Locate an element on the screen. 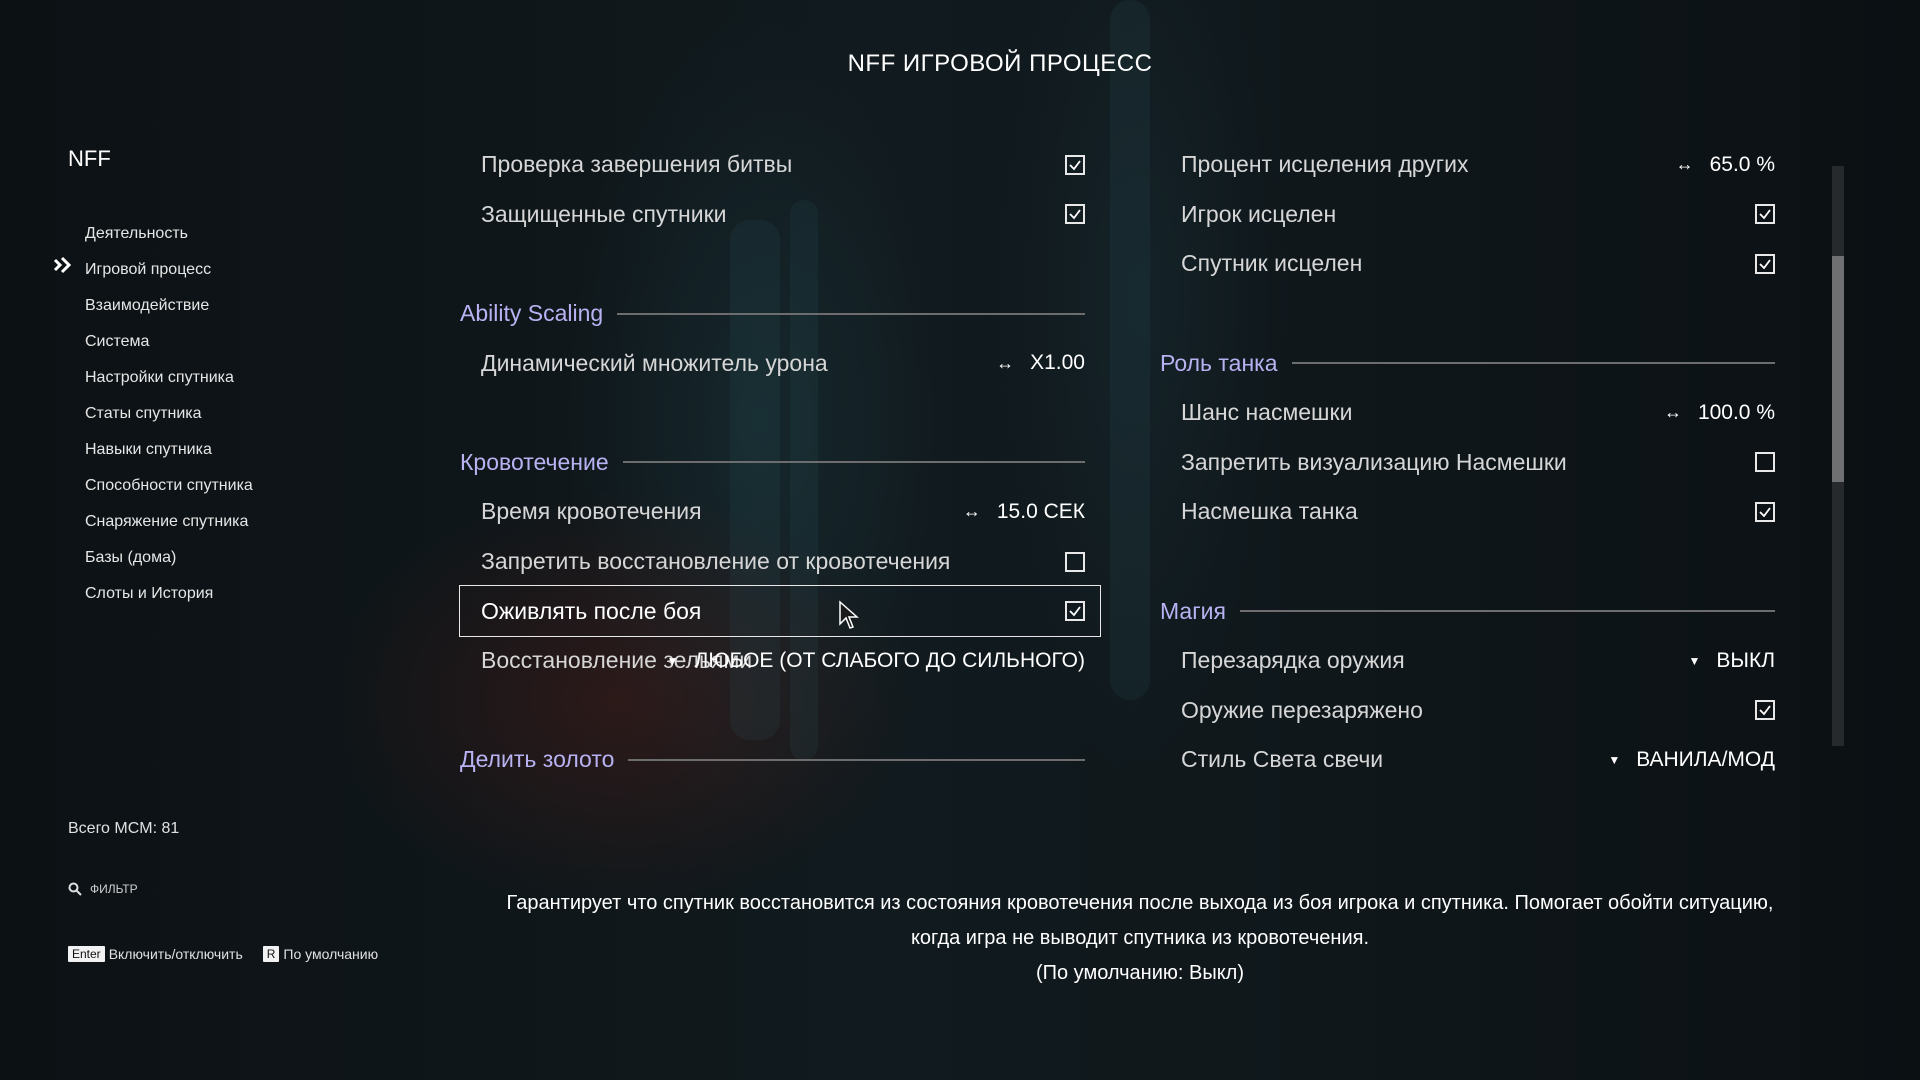 This screenshot has width=1920, height=1080. sidebar-item-label: Взаимодействие is located at coordinates (147, 305).